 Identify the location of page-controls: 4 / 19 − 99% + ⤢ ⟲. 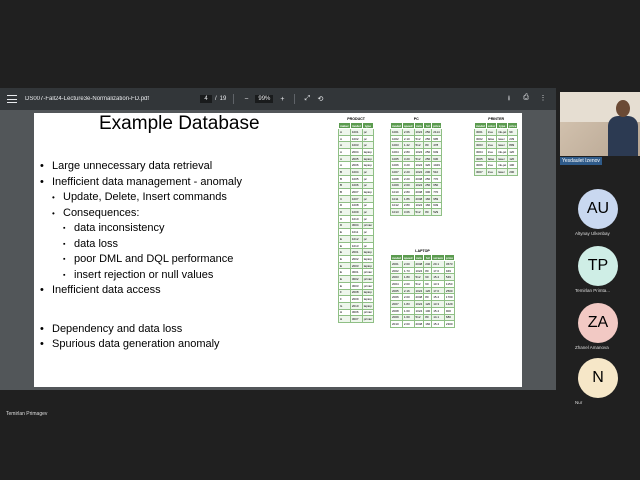
(262, 99).